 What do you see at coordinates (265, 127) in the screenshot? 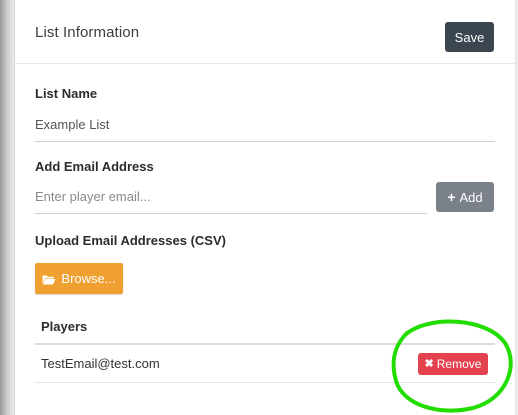
I see `list-name-input` at bounding box center [265, 127].